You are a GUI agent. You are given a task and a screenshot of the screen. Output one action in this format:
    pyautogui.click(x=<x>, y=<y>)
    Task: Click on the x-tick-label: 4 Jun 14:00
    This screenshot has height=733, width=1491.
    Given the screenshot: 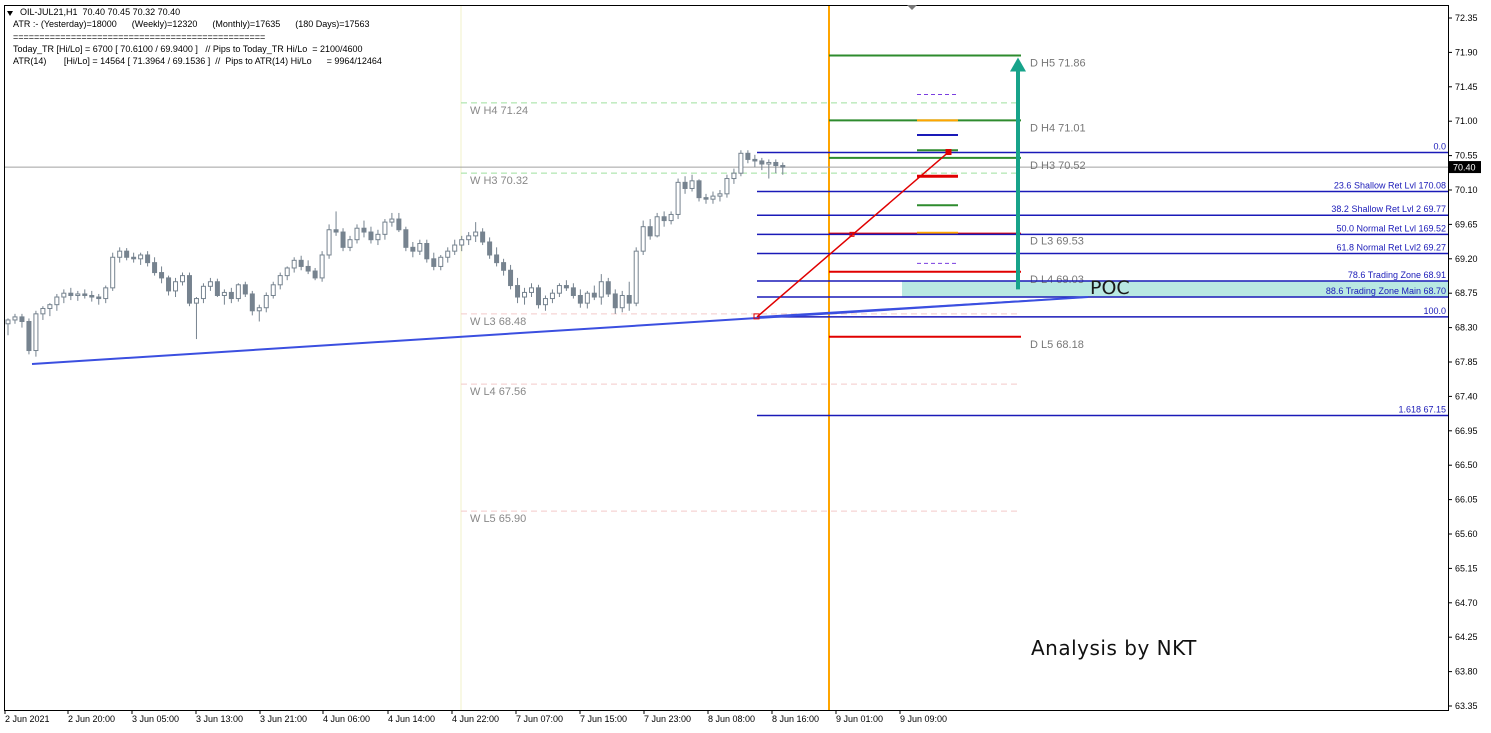 What is the action you would take?
    pyautogui.click(x=411, y=719)
    